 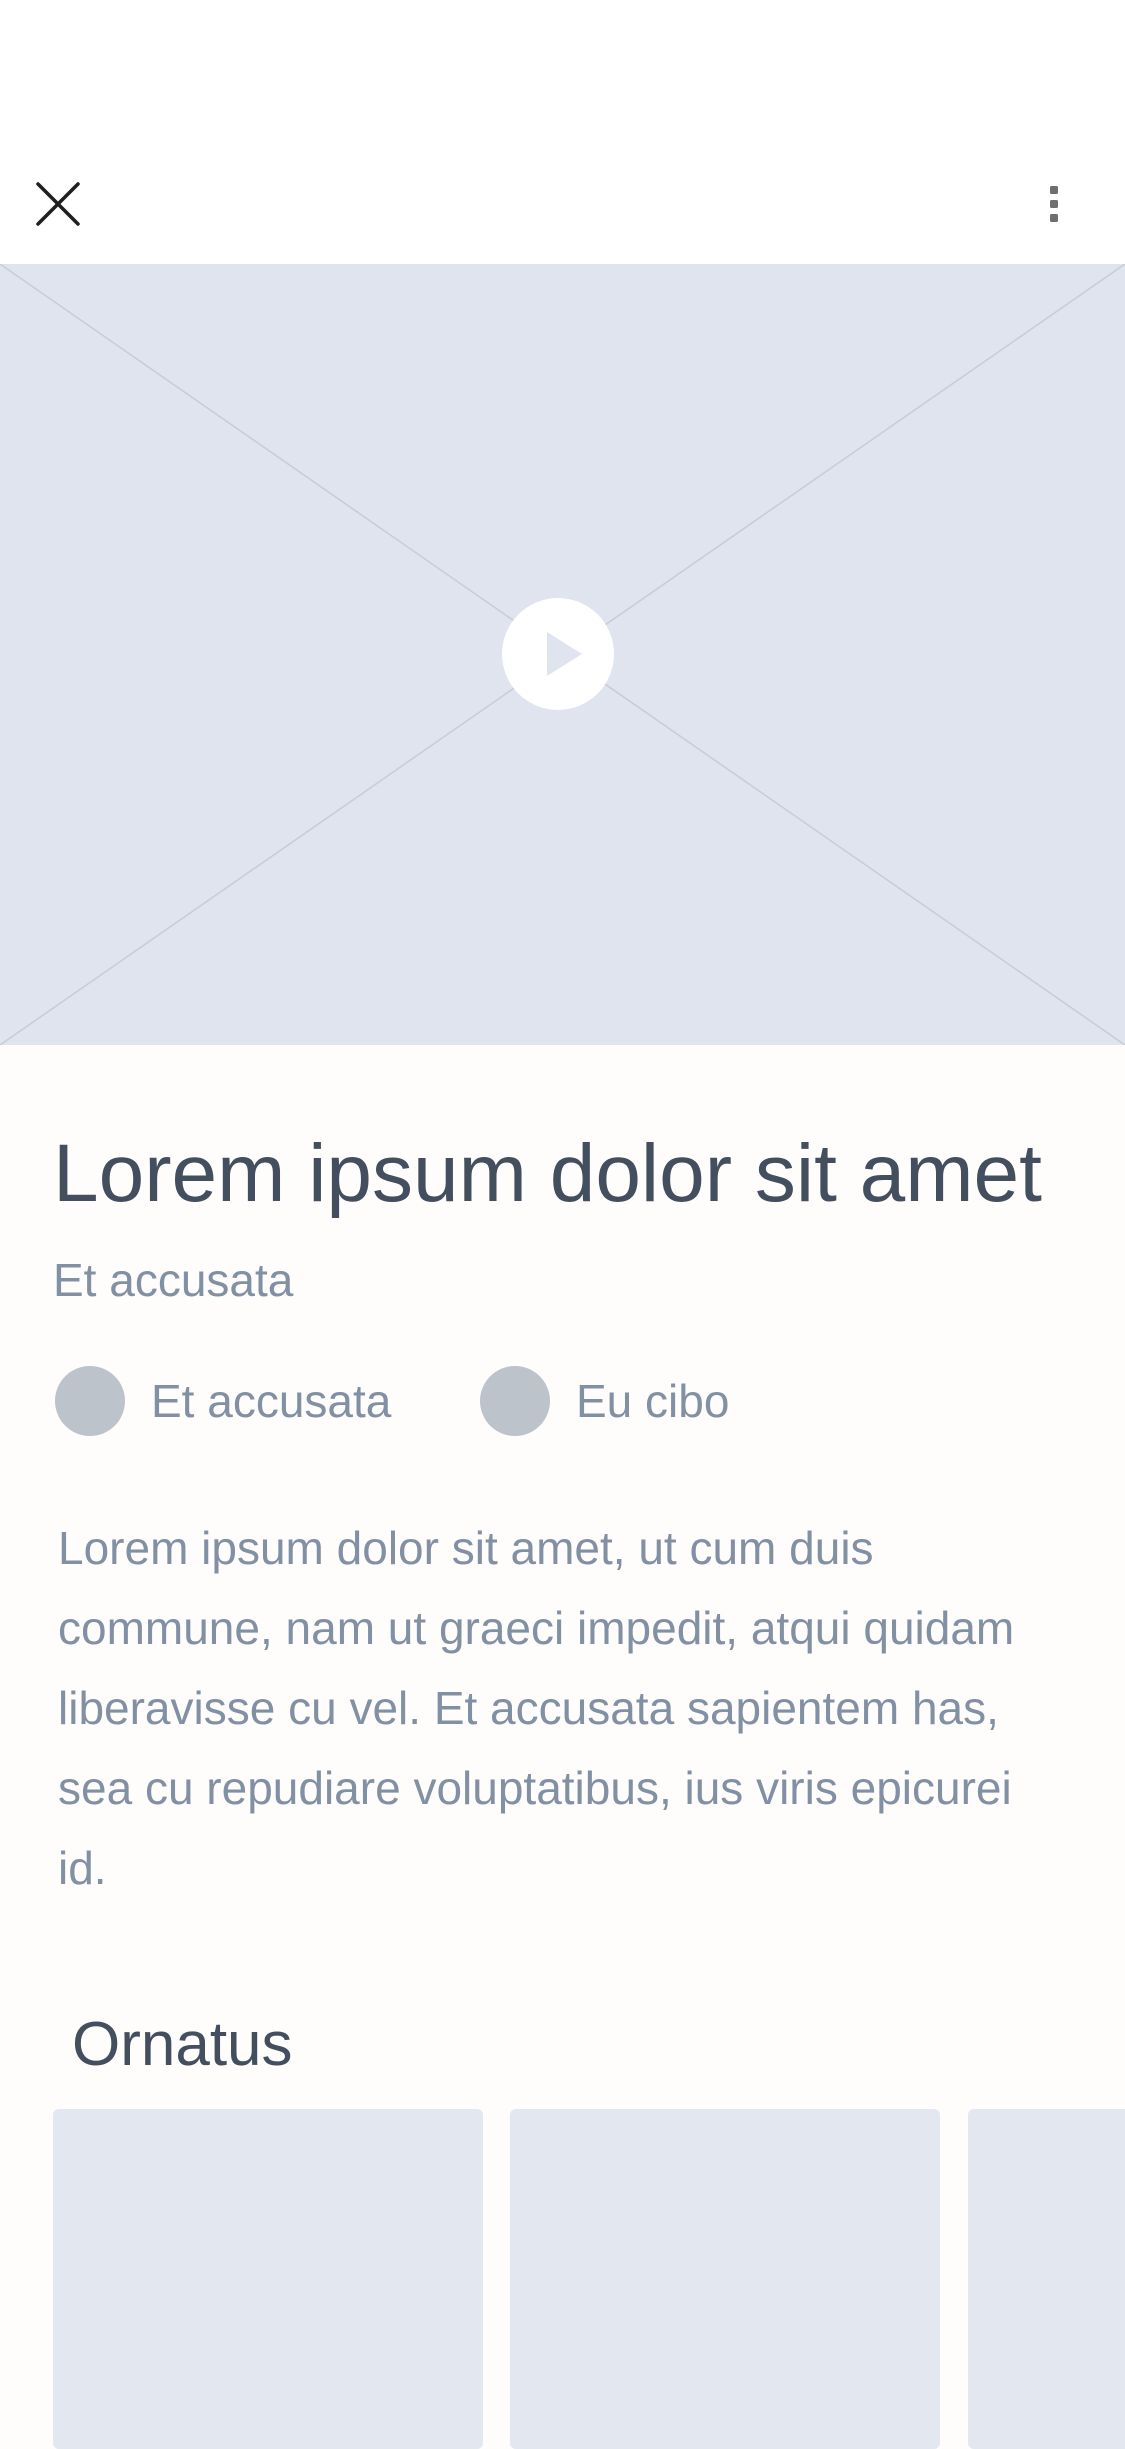 What do you see at coordinates (547, 1173) in the screenshot?
I see `page-title: Lorem ipsum dolor sit amet` at bounding box center [547, 1173].